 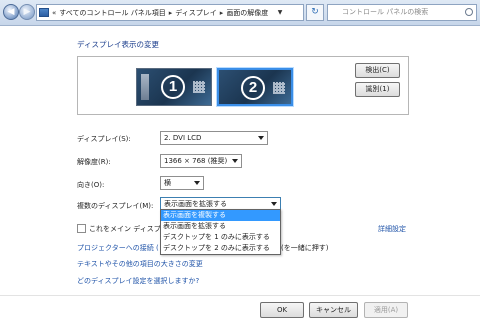 What do you see at coordinates (115, 206) in the screenshot?
I see `multiple-displays-label: 複数のディスプレイ(M):` at bounding box center [115, 206].